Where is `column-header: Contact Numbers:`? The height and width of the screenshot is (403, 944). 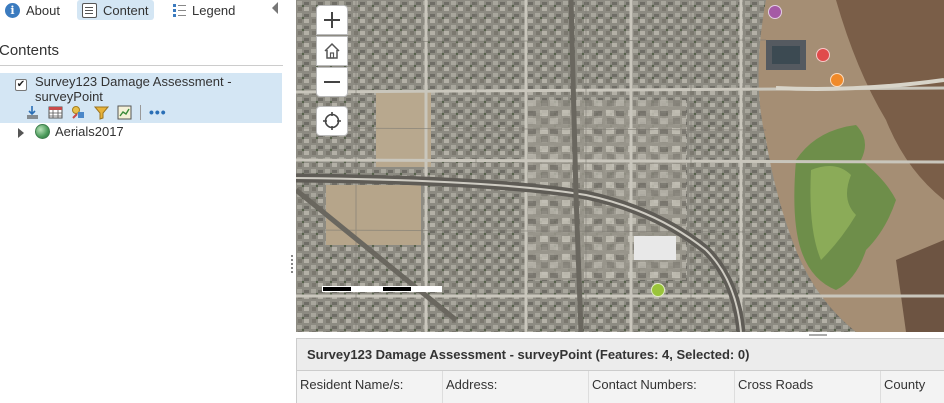
column-header: Contact Numbers: is located at coordinates (662, 387).